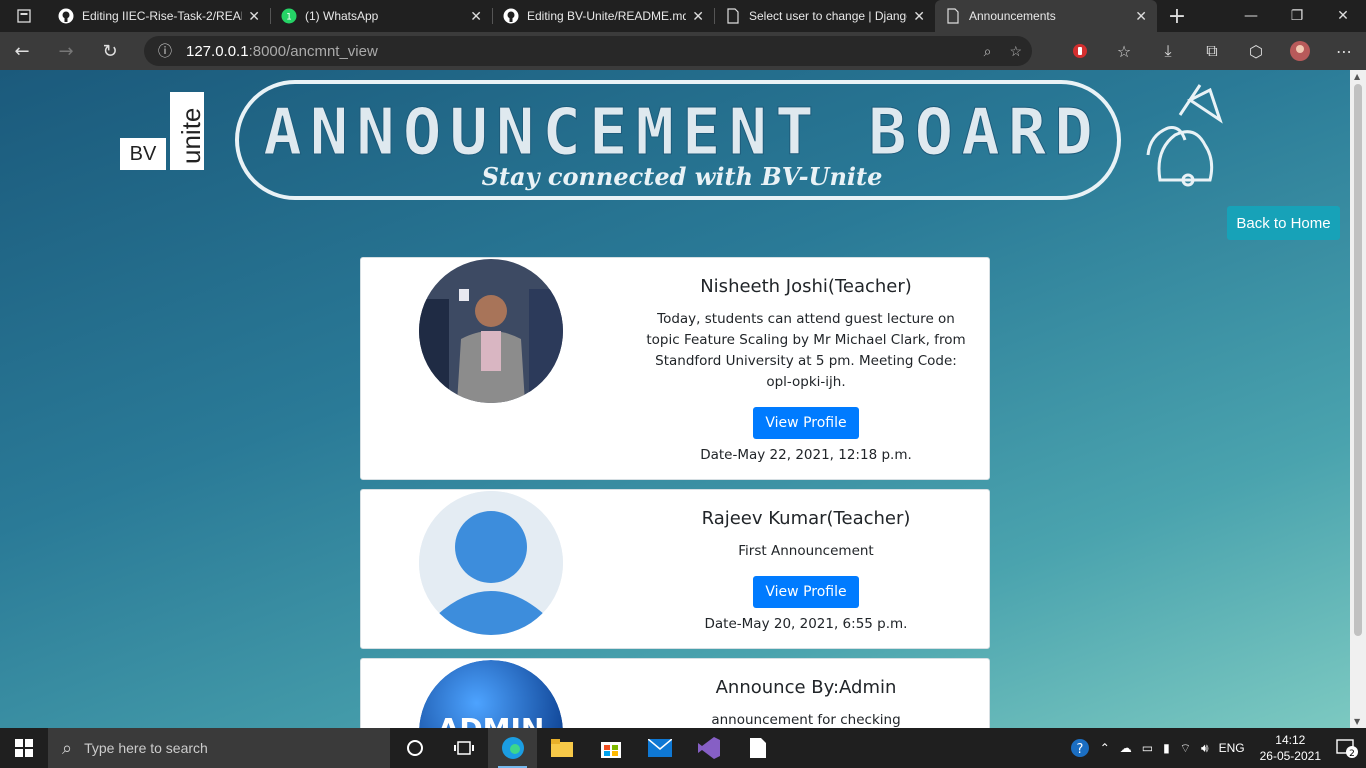 This screenshot has height=768, width=1366. Describe the element at coordinates (708, 748) in the screenshot. I see `visual-studio-icon` at that location.